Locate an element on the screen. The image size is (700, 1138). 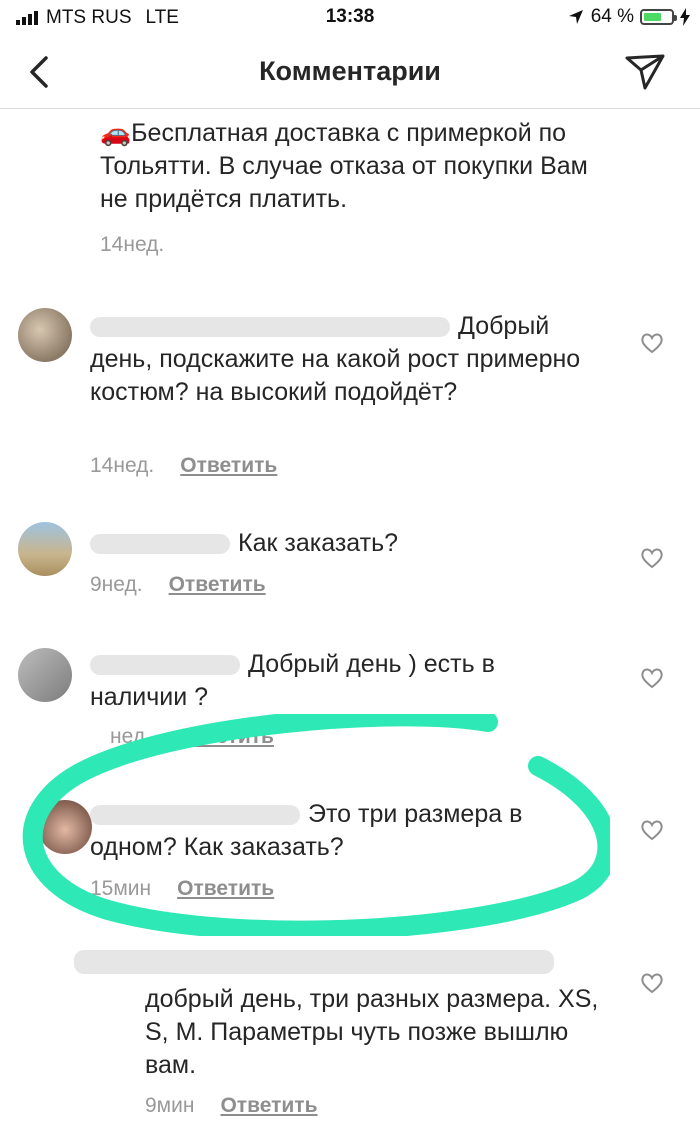
comment-time: 9нед. is located at coordinates (116, 584).